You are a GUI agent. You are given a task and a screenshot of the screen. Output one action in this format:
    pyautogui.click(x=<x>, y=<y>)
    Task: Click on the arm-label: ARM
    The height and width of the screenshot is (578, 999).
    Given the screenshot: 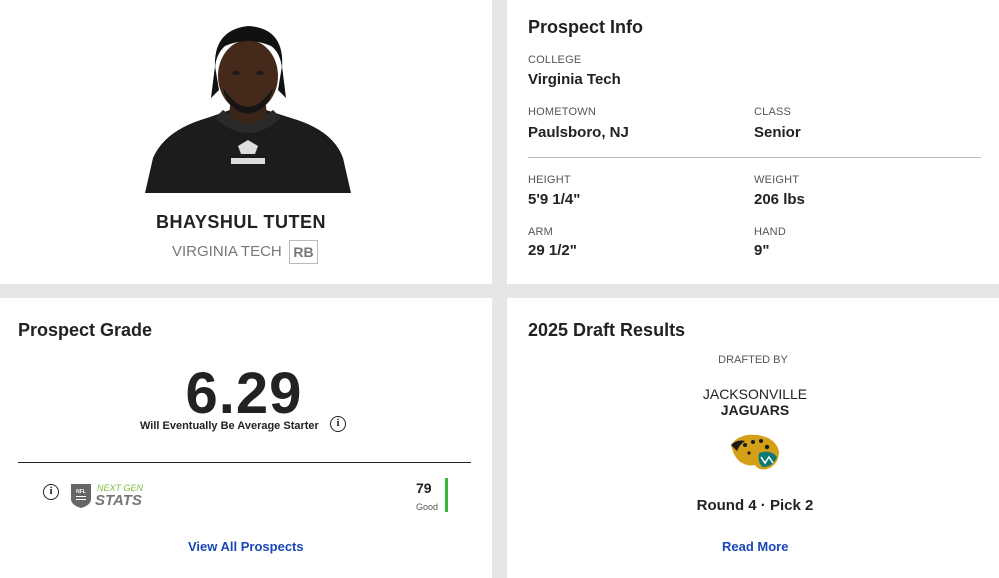 What is the action you would take?
    pyautogui.click(x=541, y=232)
    